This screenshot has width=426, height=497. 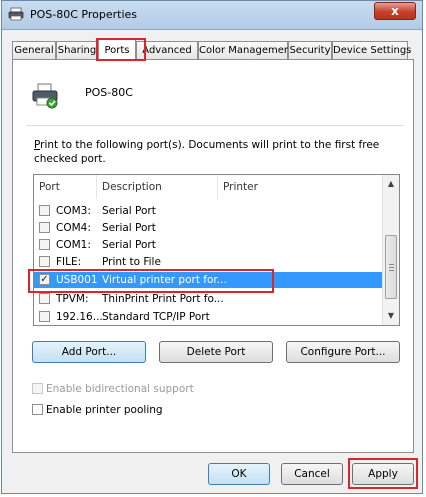 What do you see at coordinates (151, 281) in the screenshot?
I see `usb001-highlight` at bounding box center [151, 281].